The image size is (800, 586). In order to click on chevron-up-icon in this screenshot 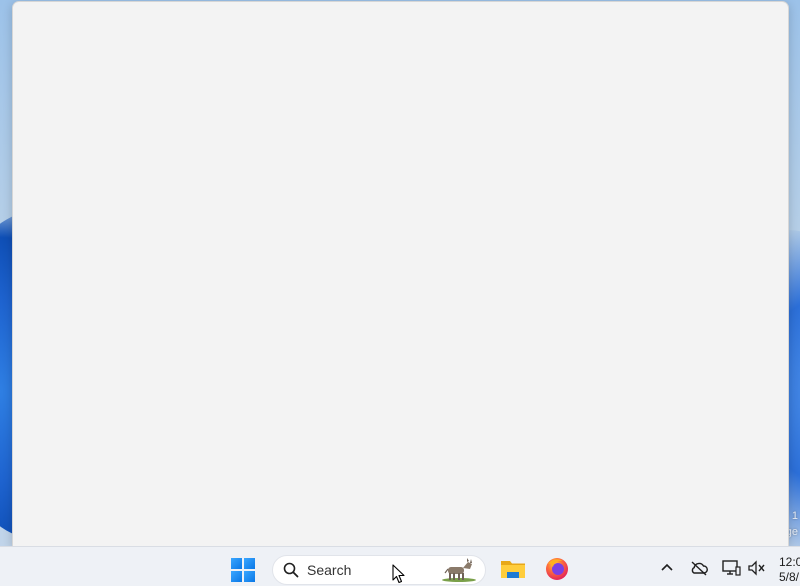, I will do `click(667, 568)`.